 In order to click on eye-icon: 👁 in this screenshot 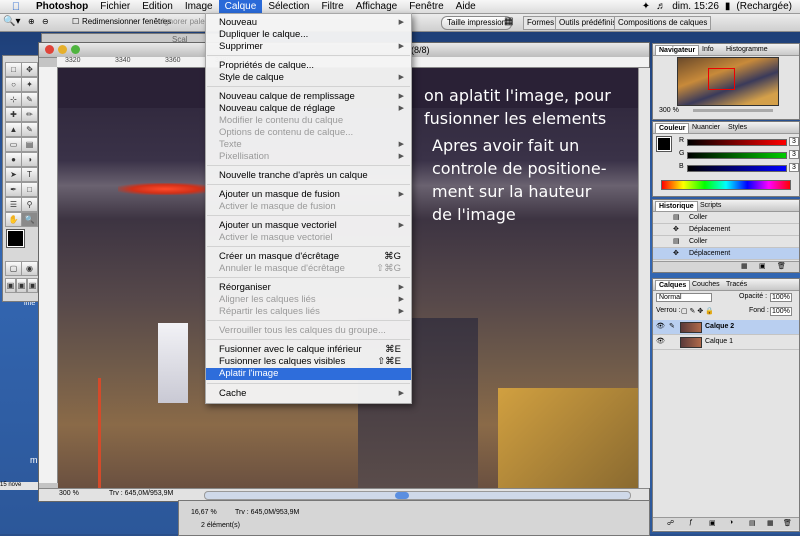, I will do `click(660, 342)`.